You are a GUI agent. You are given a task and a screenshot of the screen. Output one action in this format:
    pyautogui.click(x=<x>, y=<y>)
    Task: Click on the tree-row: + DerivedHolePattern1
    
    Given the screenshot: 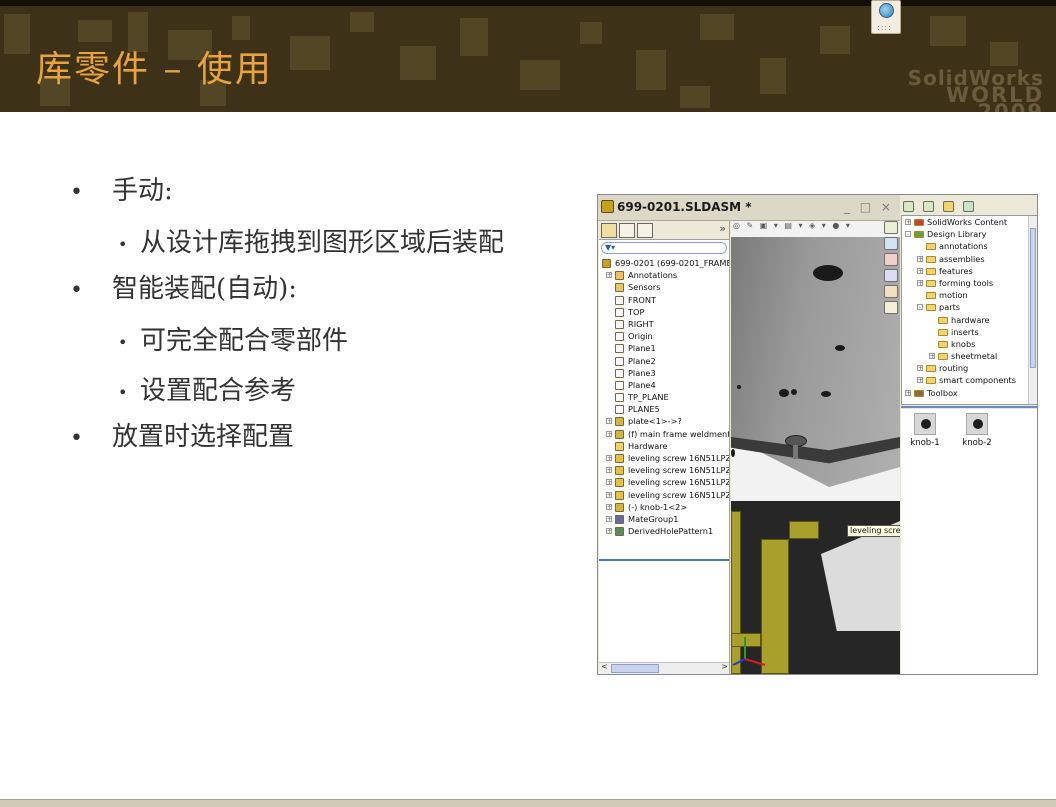 What is the action you would take?
    pyautogui.click(x=664, y=531)
    